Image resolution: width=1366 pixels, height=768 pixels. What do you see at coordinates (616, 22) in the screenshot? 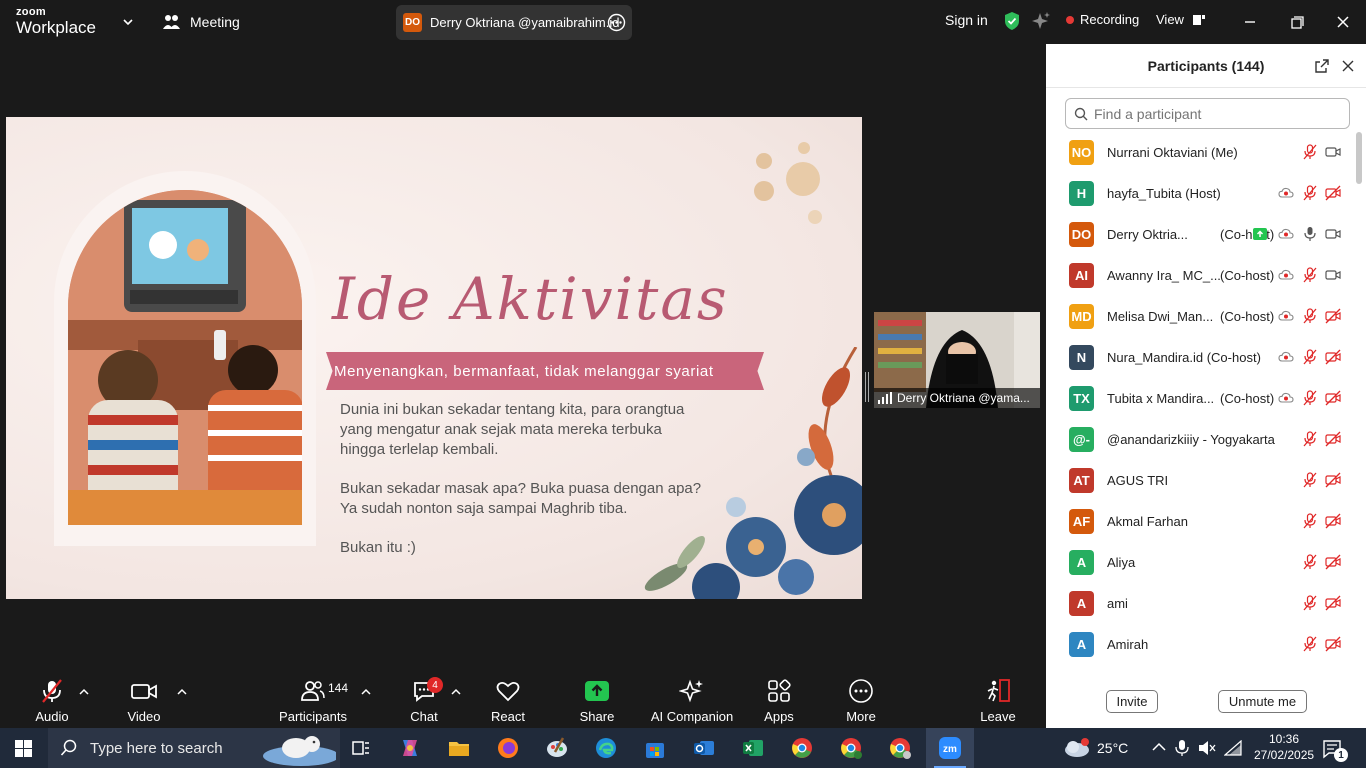
I see `more-options-icon` at bounding box center [616, 22].